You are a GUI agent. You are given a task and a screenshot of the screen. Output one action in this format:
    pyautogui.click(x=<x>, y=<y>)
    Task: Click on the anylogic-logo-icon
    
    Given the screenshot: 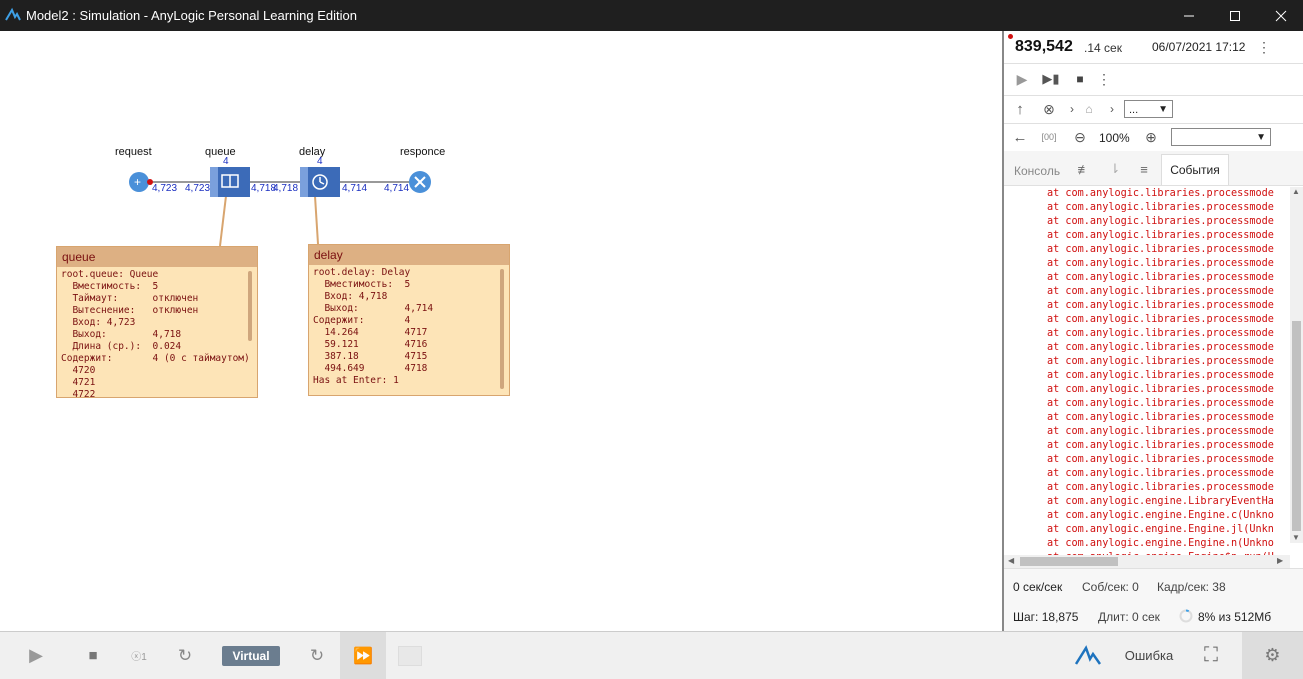 What is the action you would take?
    pyautogui.click(x=1088, y=655)
    